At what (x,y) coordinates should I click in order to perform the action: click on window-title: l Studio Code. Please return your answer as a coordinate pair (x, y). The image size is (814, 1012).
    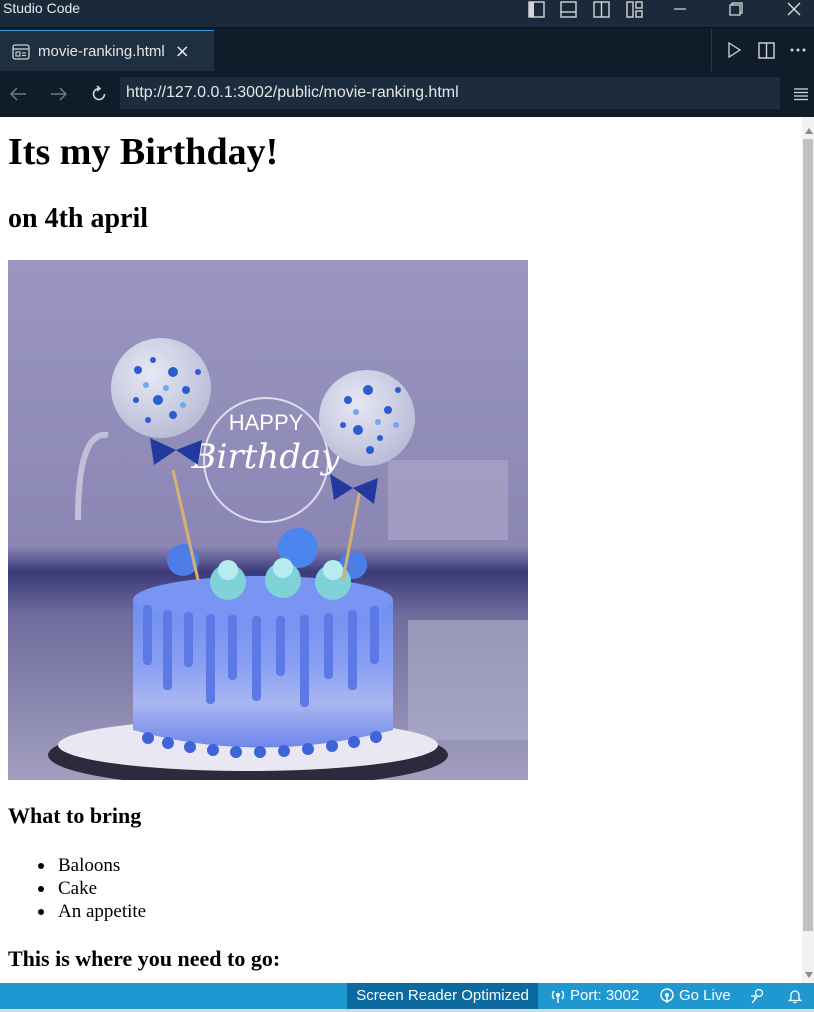
    Looking at the image, I should click on (40, 8).